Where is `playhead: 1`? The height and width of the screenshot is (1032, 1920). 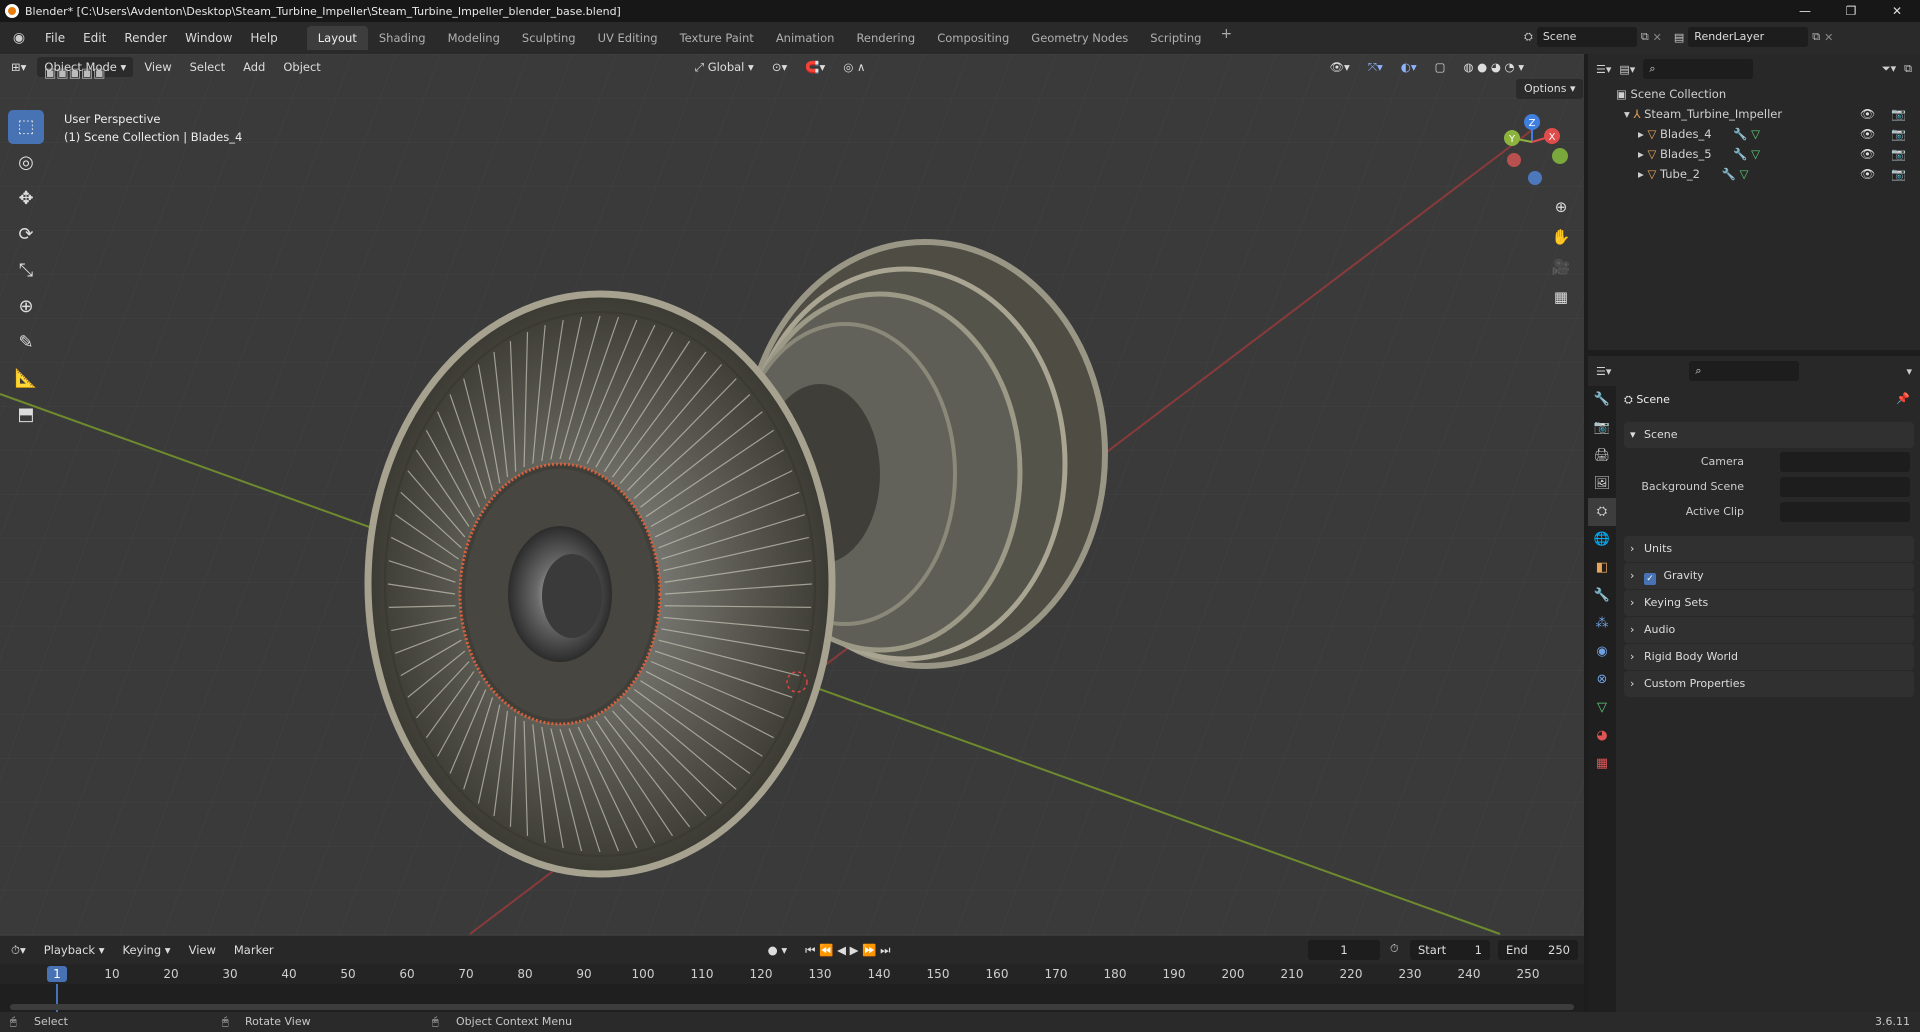 playhead: 1 is located at coordinates (57, 974).